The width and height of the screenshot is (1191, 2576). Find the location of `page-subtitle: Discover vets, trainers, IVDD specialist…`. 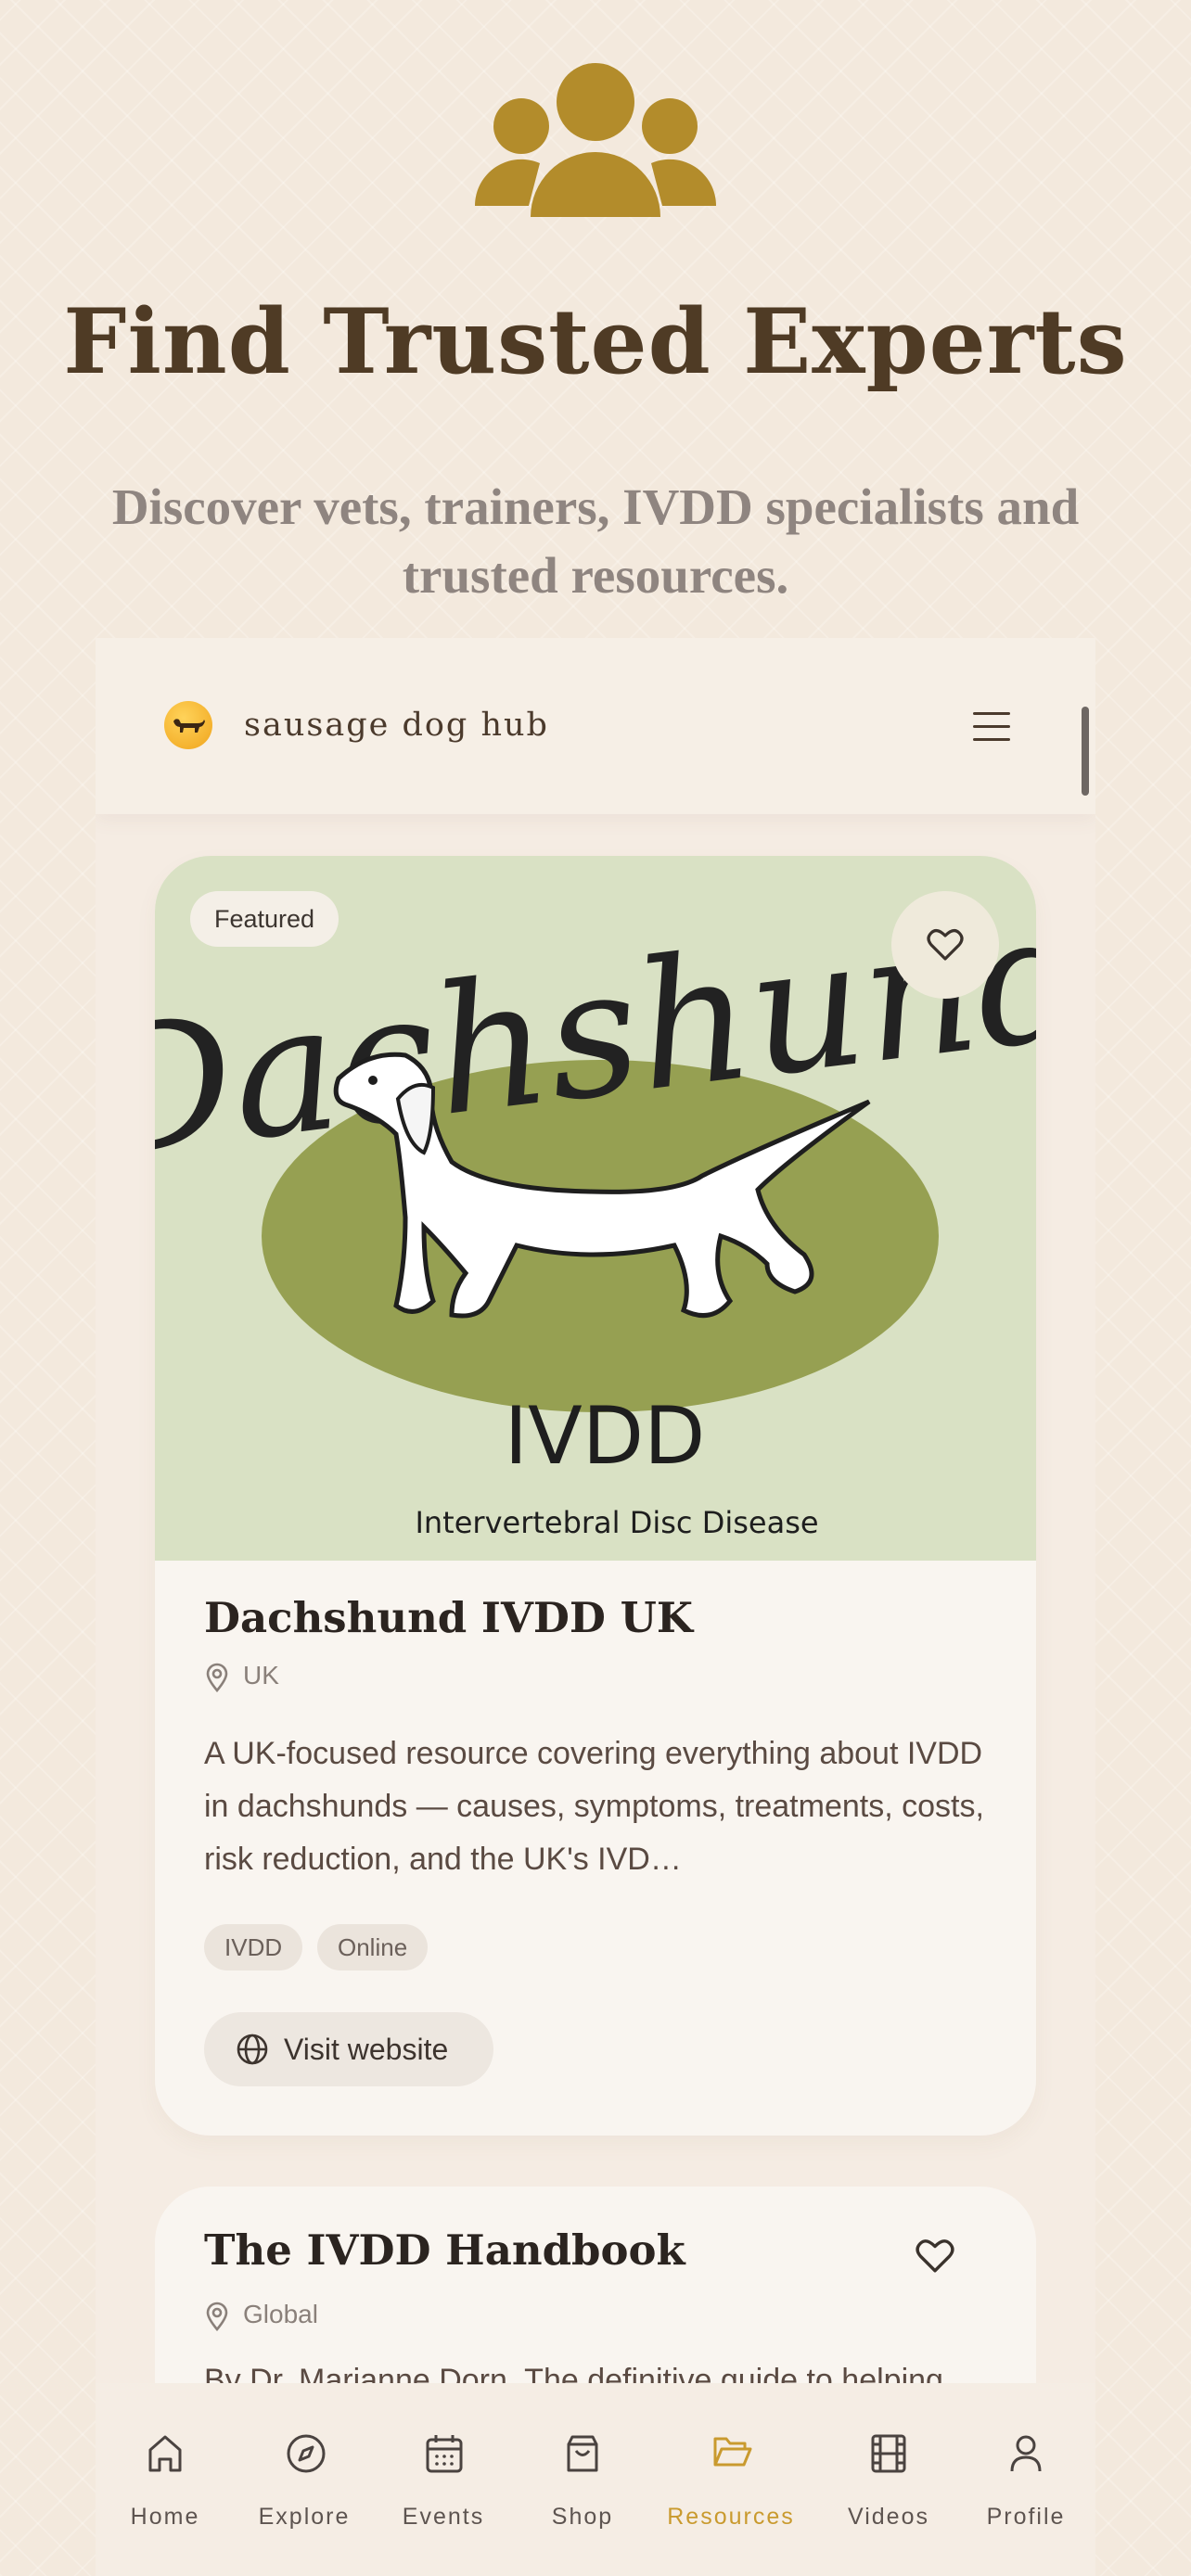

page-subtitle: Discover vets, trainers, IVDD specialist… is located at coordinates (595, 541).